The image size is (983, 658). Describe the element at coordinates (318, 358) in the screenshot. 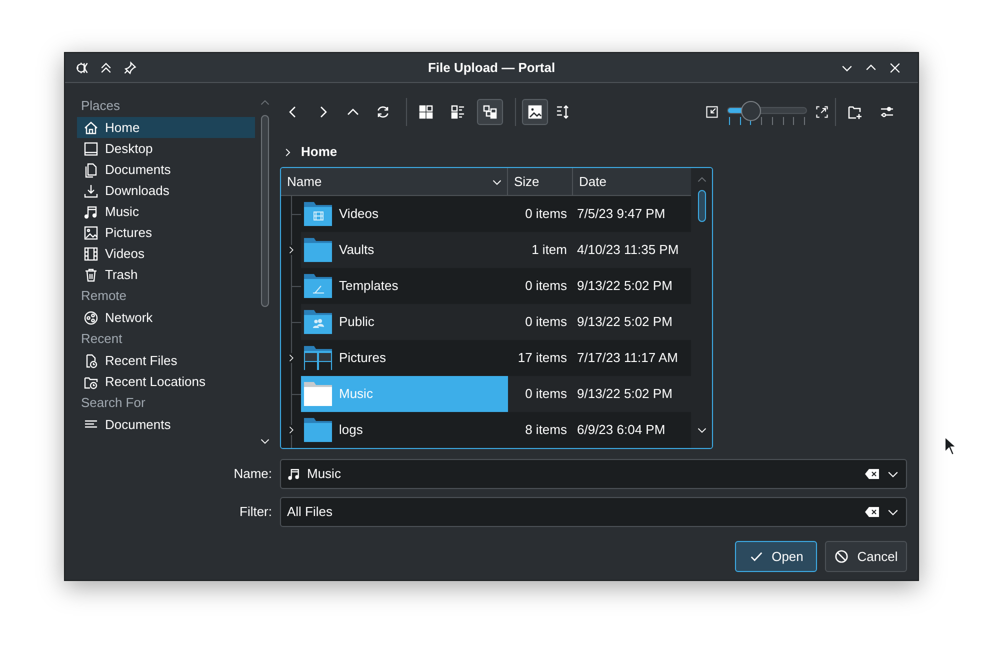

I see `pictures-folder-icon` at that location.